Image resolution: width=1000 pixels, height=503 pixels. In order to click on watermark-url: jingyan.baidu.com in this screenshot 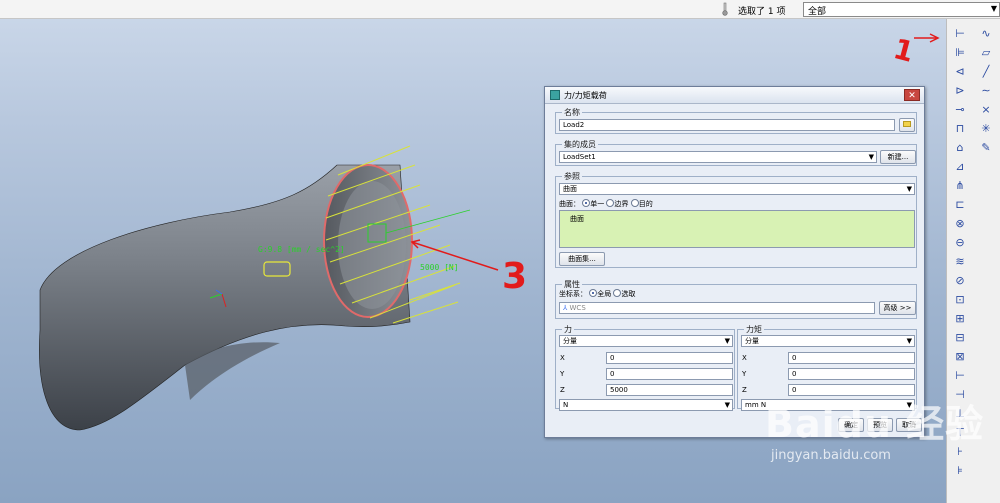, I will do `click(831, 455)`.